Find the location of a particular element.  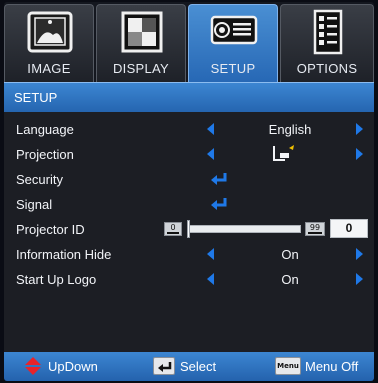

menu-item-projector-id: Projector ID 0 99 0 is located at coordinates (189, 229).